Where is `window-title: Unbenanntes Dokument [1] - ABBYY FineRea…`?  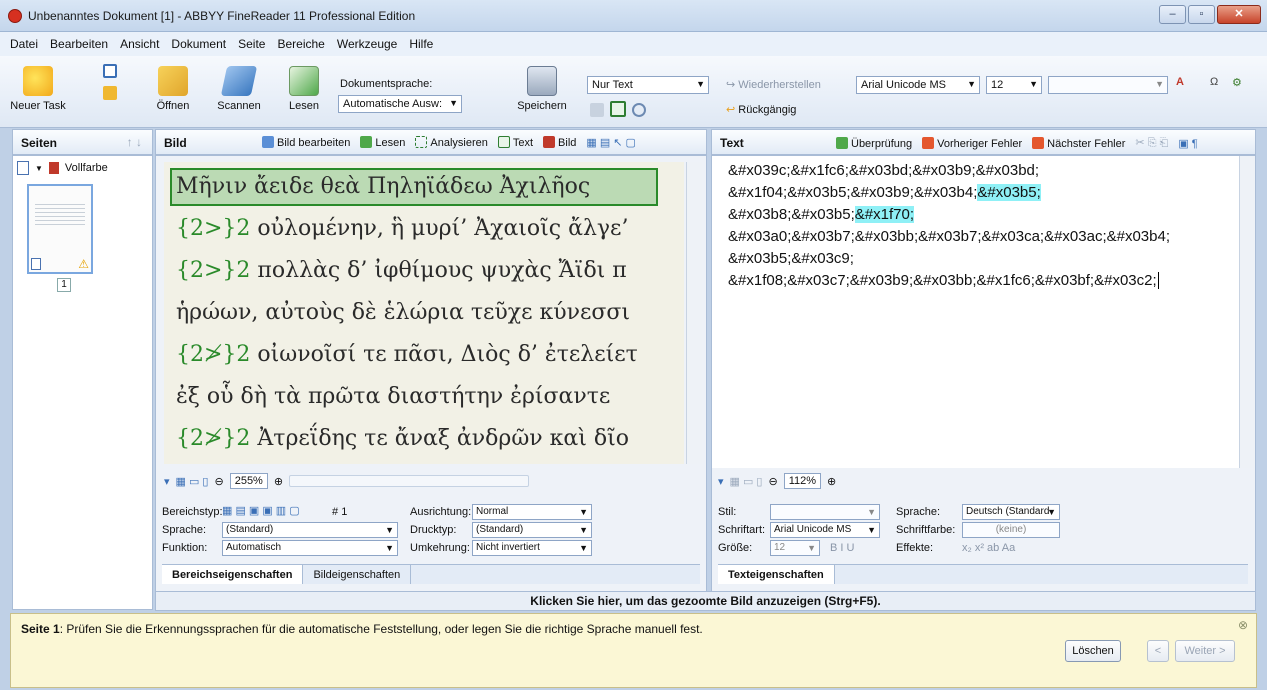
window-title: Unbenanntes Dokument [1] - ABBYY FineRea… is located at coordinates (222, 16).